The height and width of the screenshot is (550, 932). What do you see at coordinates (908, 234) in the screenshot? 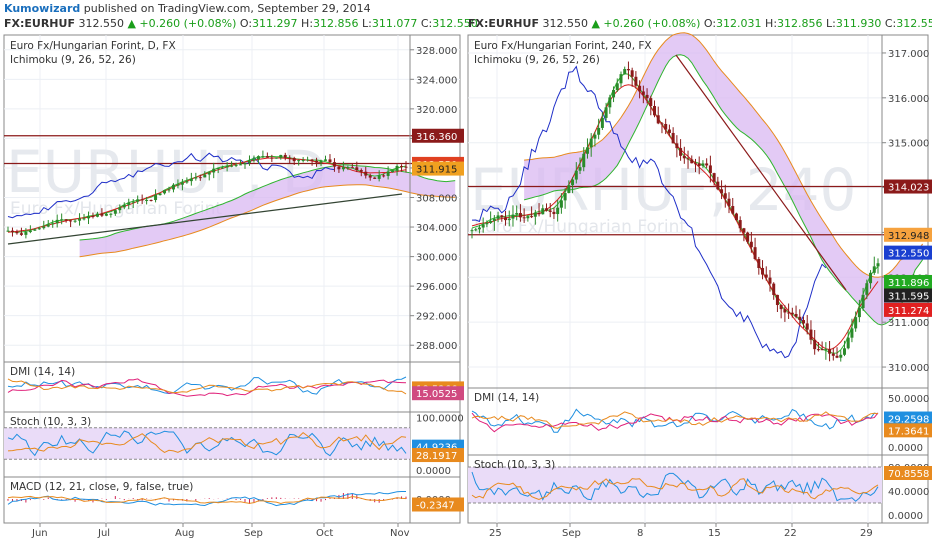
I see `price-badge: 312.948` at bounding box center [908, 234].